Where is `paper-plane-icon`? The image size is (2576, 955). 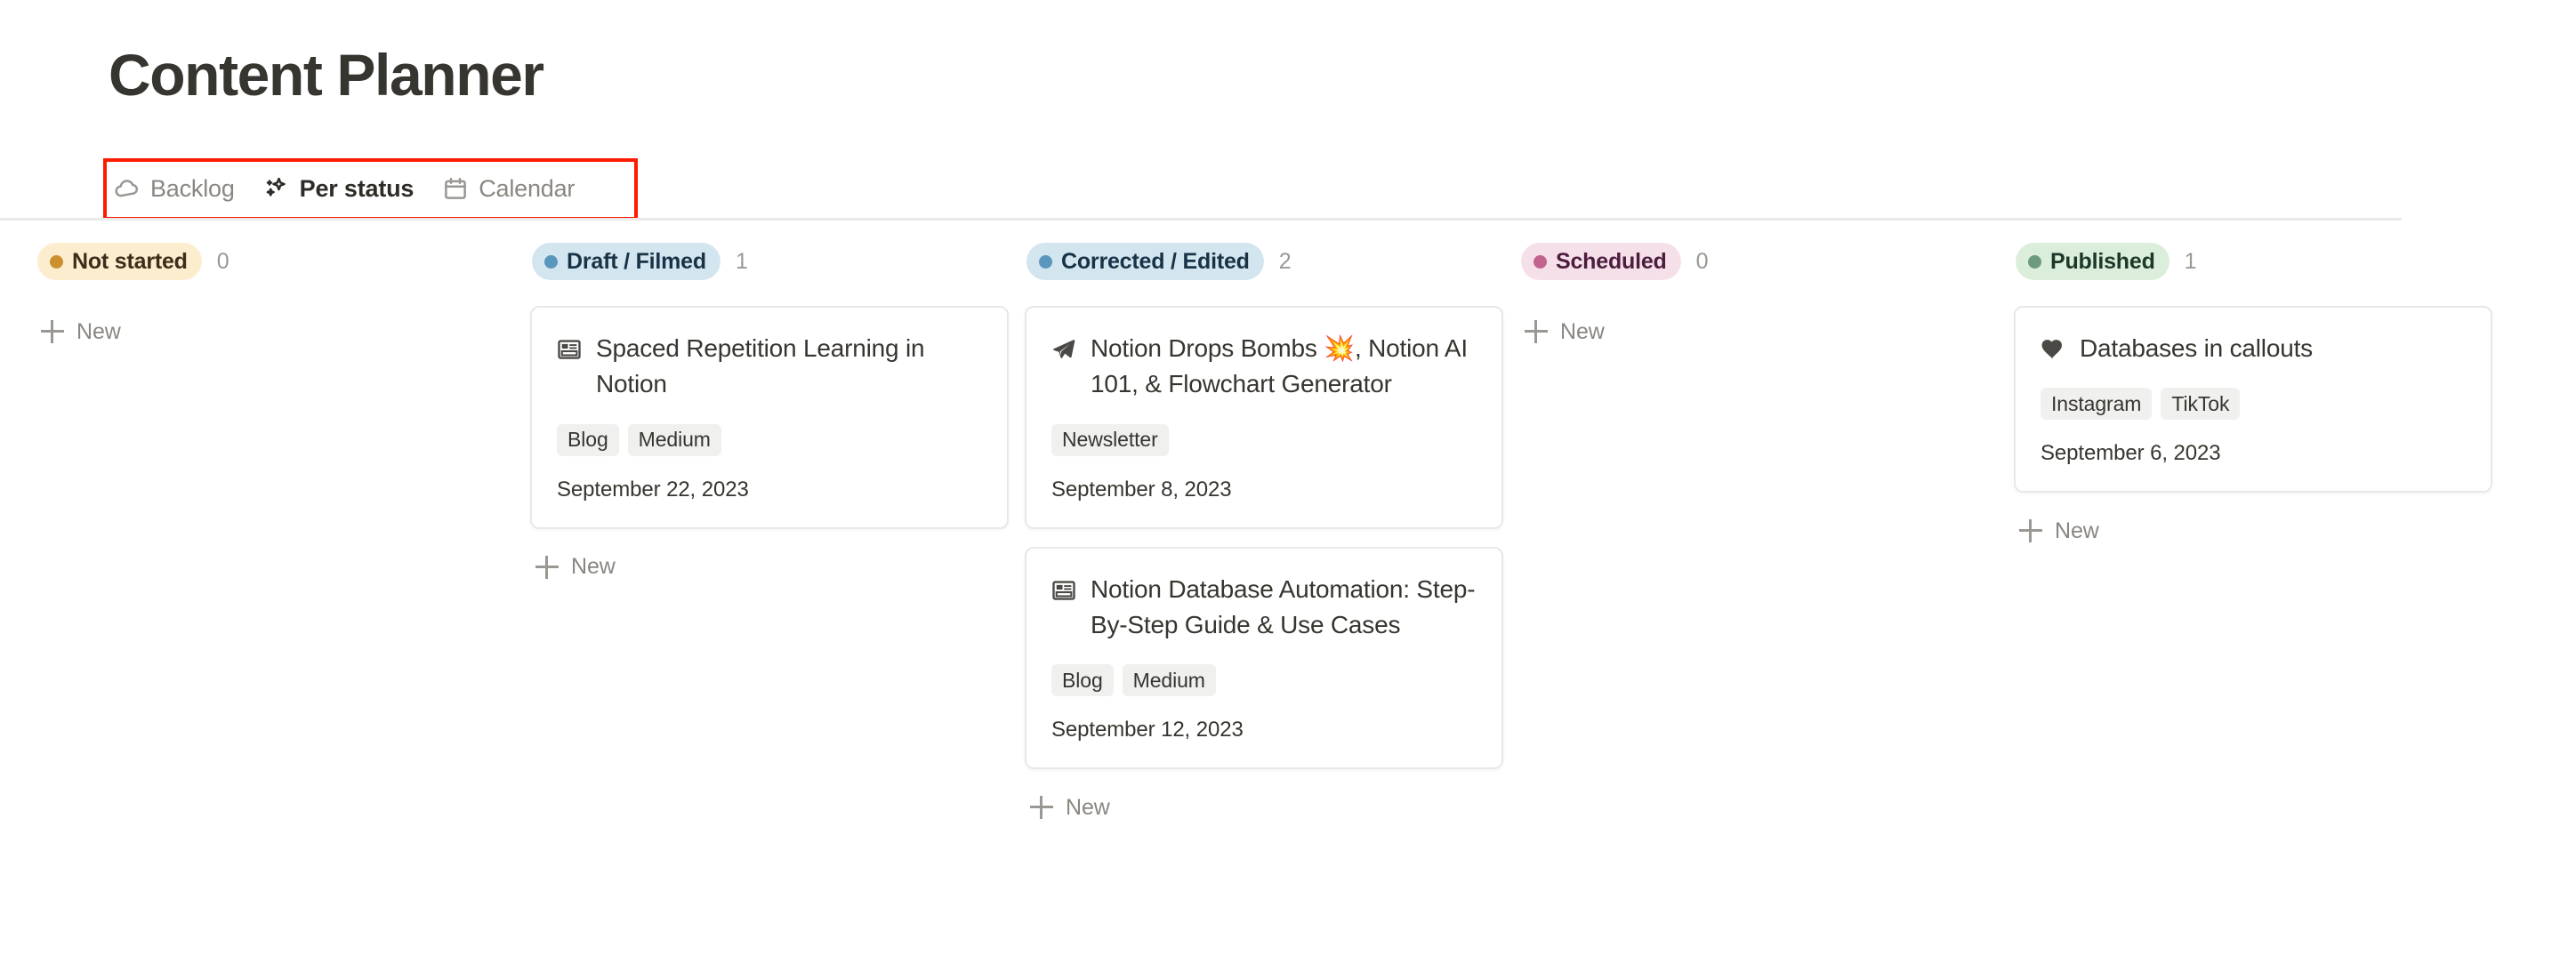 paper-plane-icon is located at coordinates (1064, 349).